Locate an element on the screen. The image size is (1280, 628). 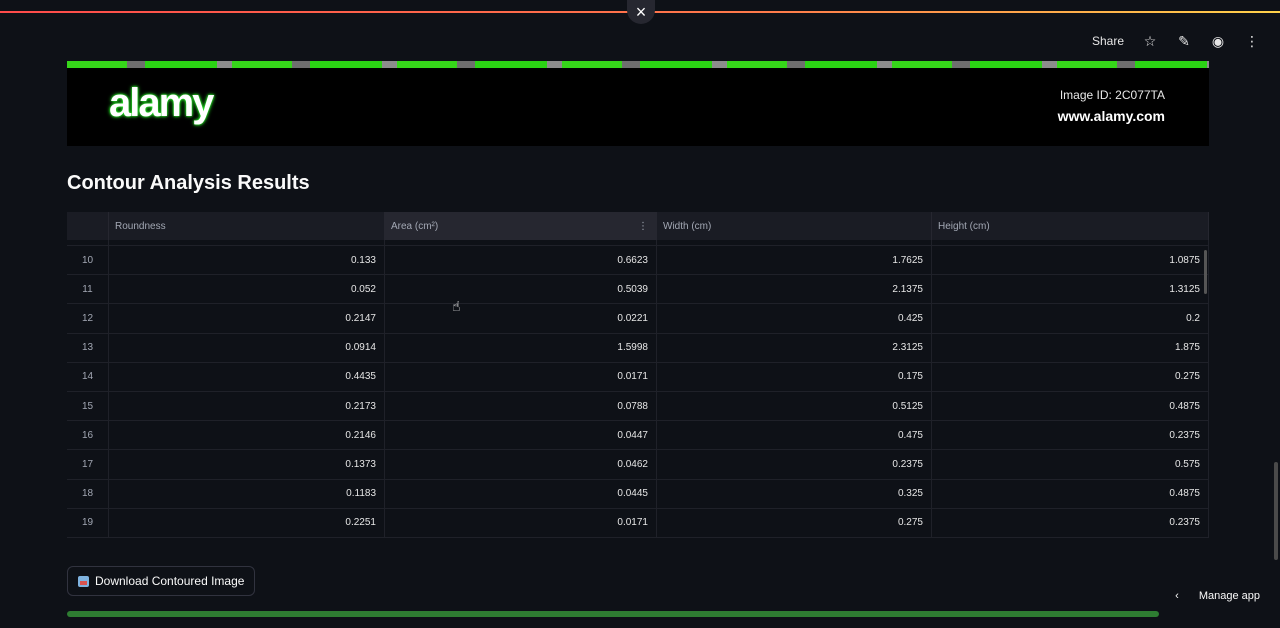
mouse-cursor-icon: ☝ is located at coordinates (456, 306).